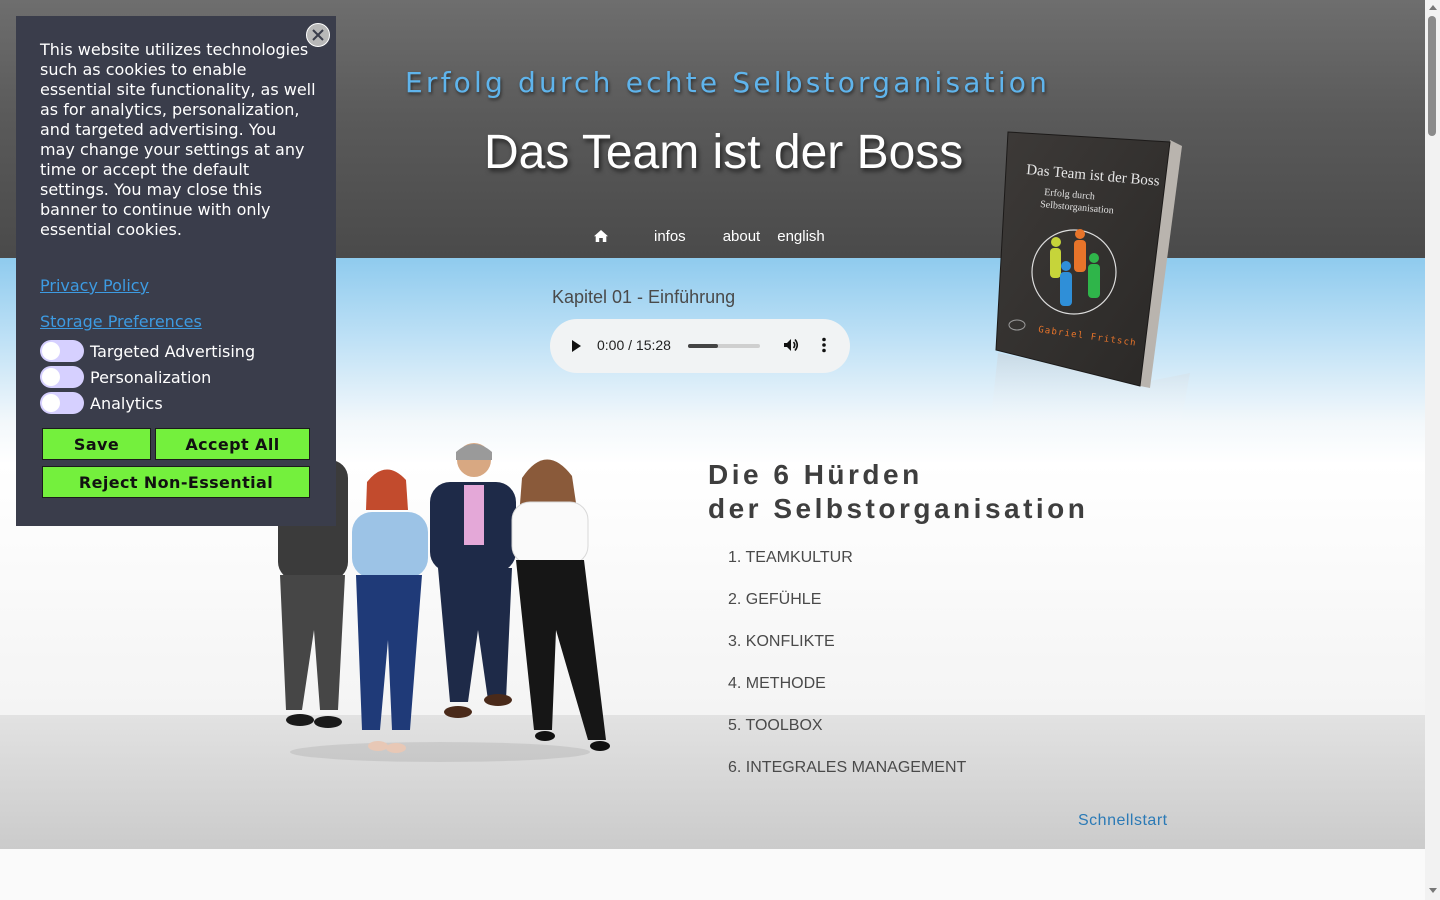  What do you see at coordinates (173, 351) in the screenshot?
I see `toggle-label: Targeted Advertising` at bounding box center [173, 351].